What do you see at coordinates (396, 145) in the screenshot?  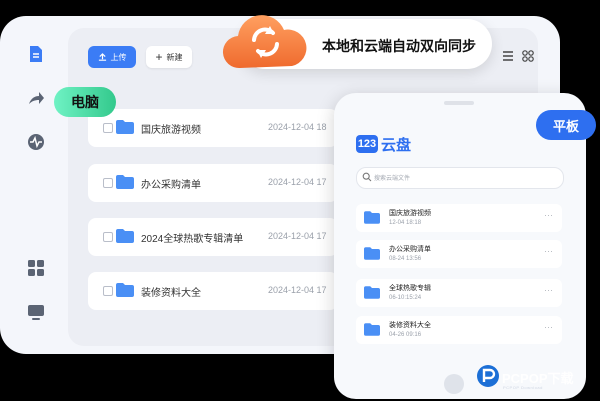 I see `app-logo-text: 云盘` at bounding box center [396, 145].